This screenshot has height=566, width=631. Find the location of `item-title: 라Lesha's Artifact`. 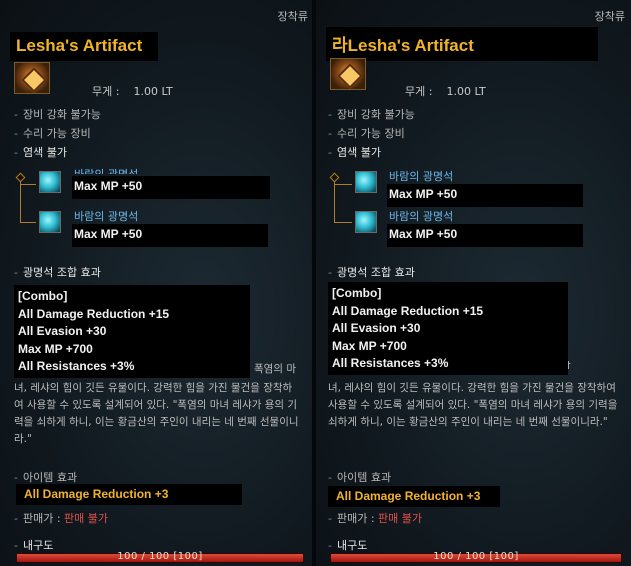

item-title: 라Lesha's Artifact is located at coordinates (462, 44).